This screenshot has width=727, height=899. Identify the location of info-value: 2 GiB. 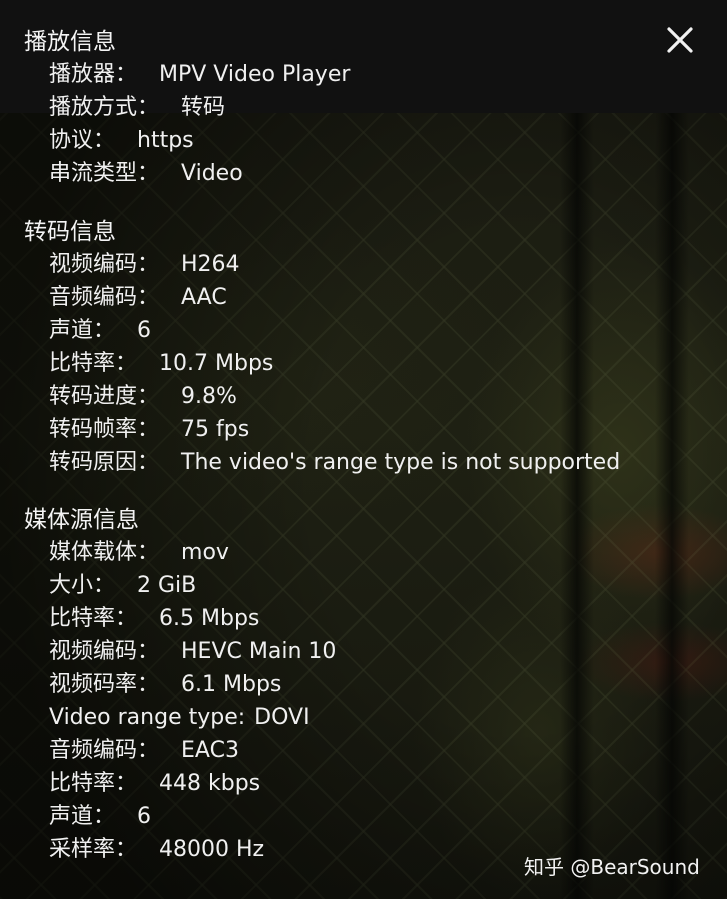
(167, 585).